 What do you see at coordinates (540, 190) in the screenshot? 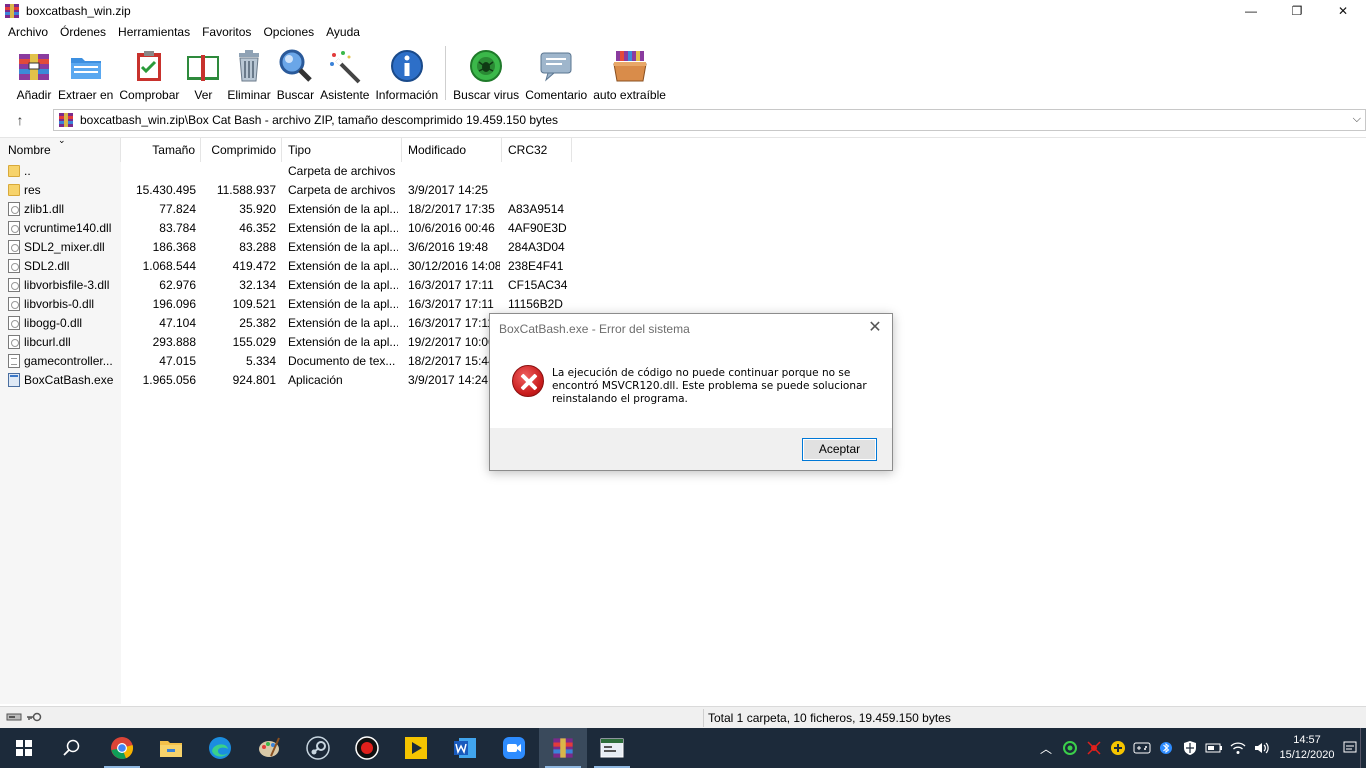
I see `file-crc` at bounding box center [540, 190].